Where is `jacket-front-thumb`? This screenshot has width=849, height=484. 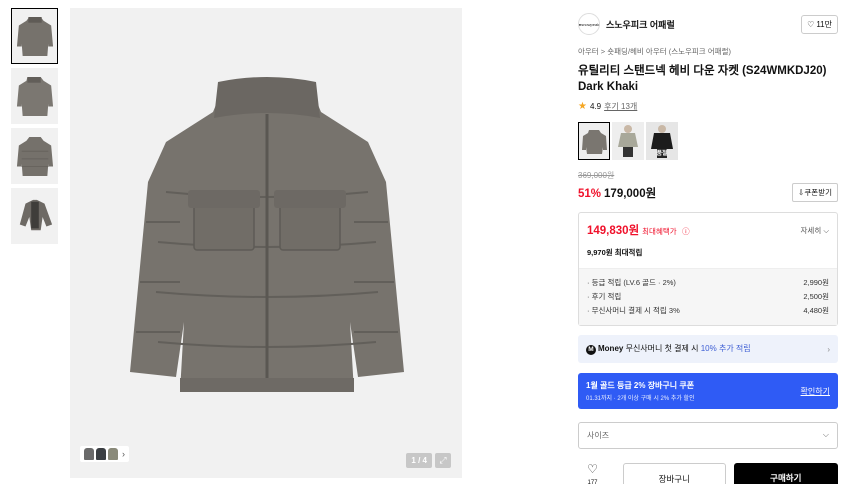
jacket-front-thumb is located at coordinates (34, 36).